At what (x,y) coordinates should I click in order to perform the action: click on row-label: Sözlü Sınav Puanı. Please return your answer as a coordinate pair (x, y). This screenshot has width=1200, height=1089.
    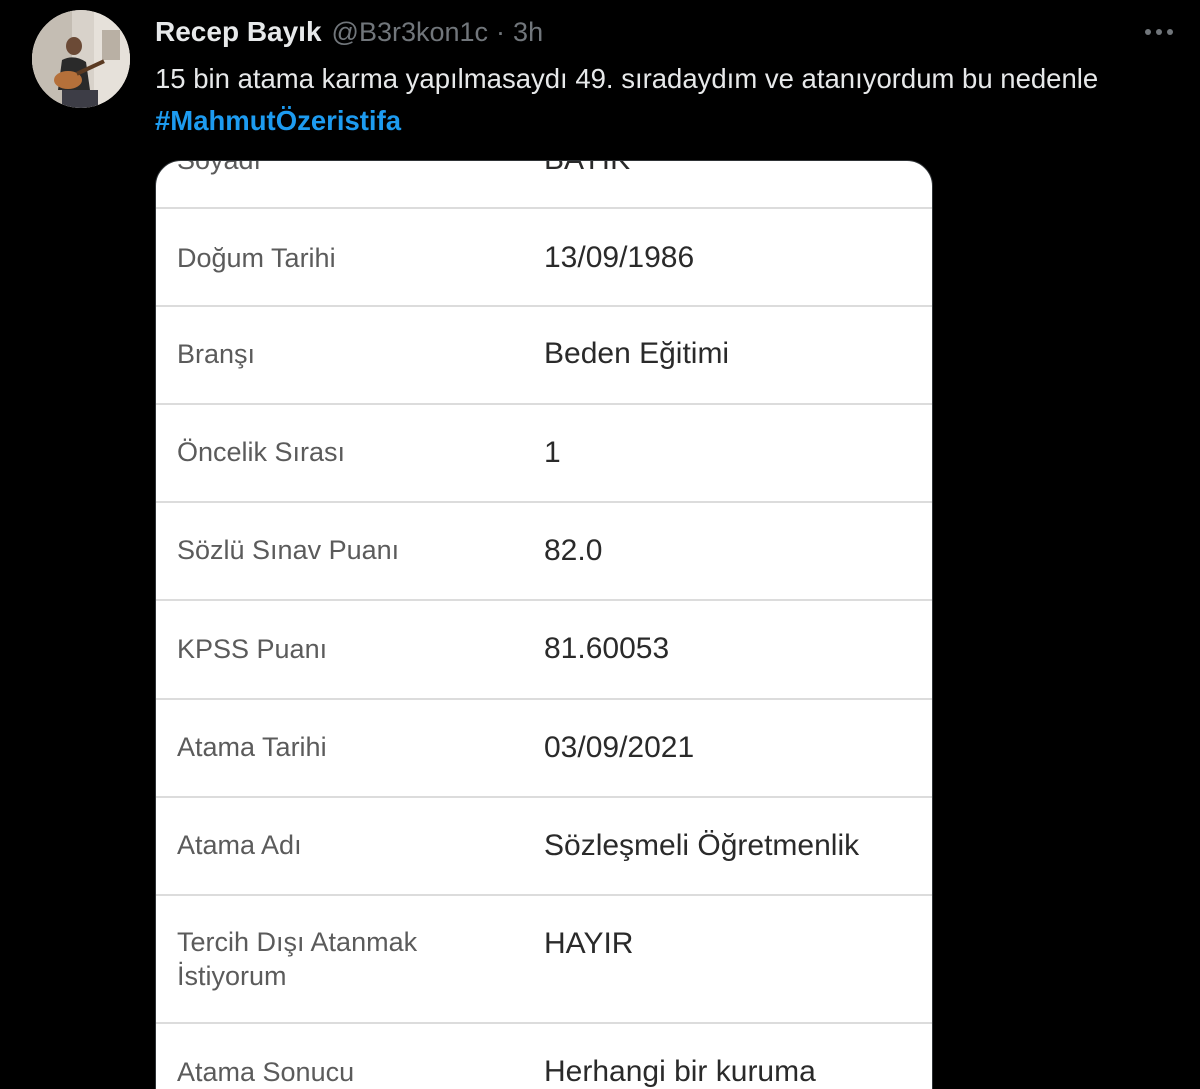
    Looking at the image, I should click on (288, 550).